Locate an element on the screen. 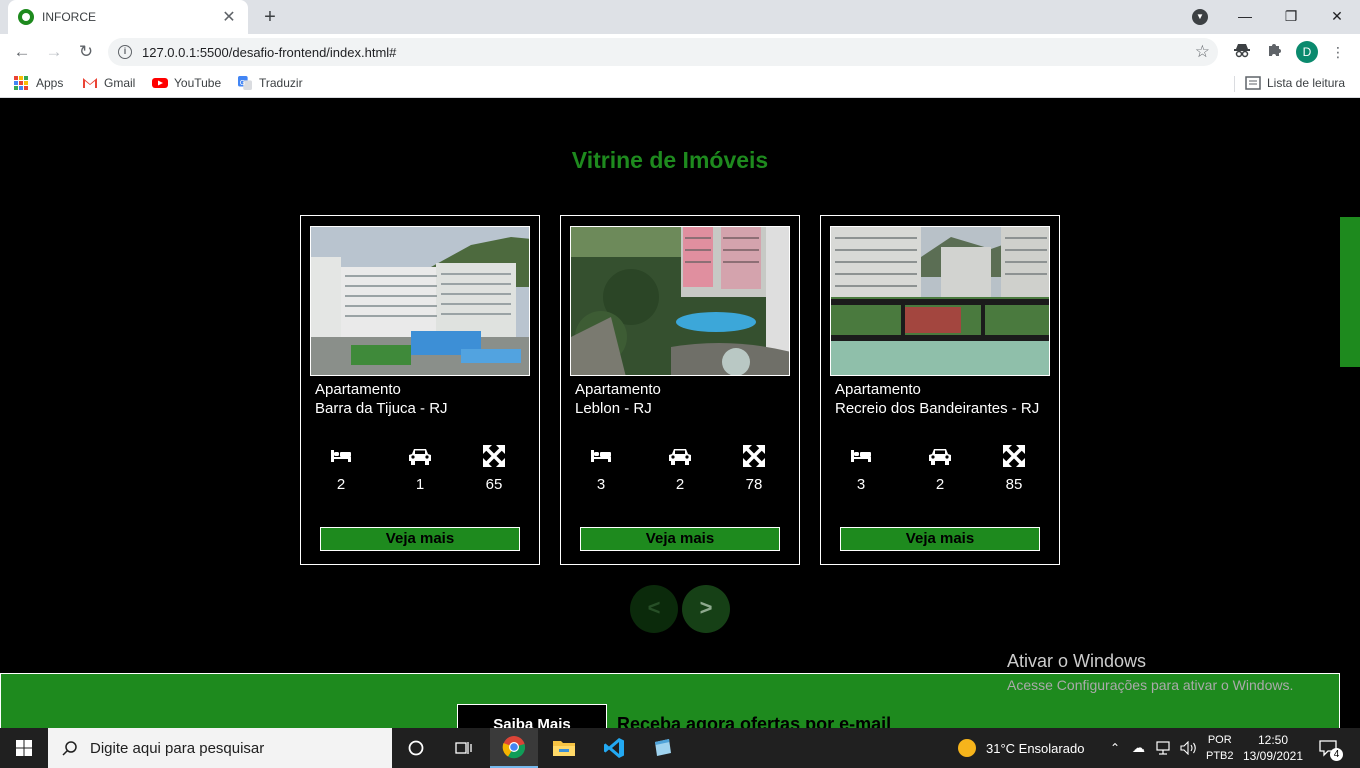 This screenshot has height=768, width=1360. area-value: 85 is located at coordinates (1014, 484).